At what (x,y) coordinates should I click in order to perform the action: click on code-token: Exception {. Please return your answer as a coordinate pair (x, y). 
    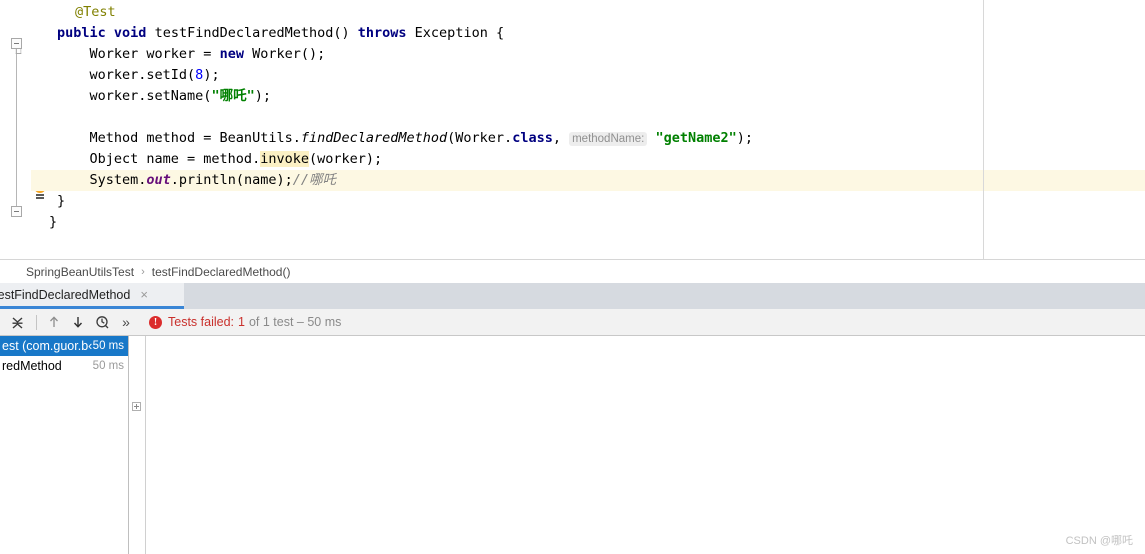
    Looking at the image, I should click on (455, 33).